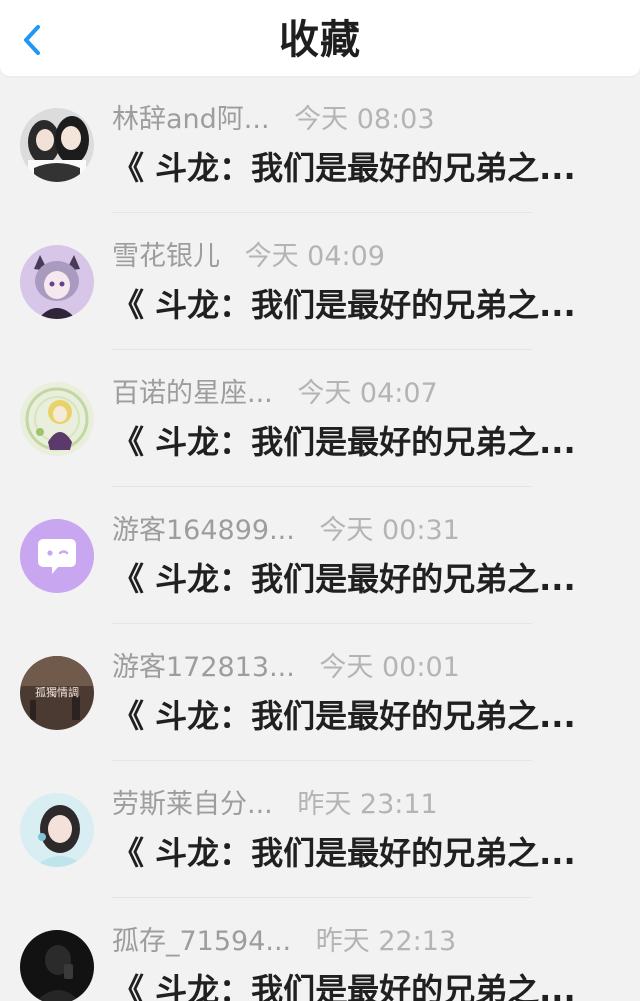  Describe the element at coordinates (364, 119) in the screenshot. I see `timestamp: 今天 08:03` at that location.